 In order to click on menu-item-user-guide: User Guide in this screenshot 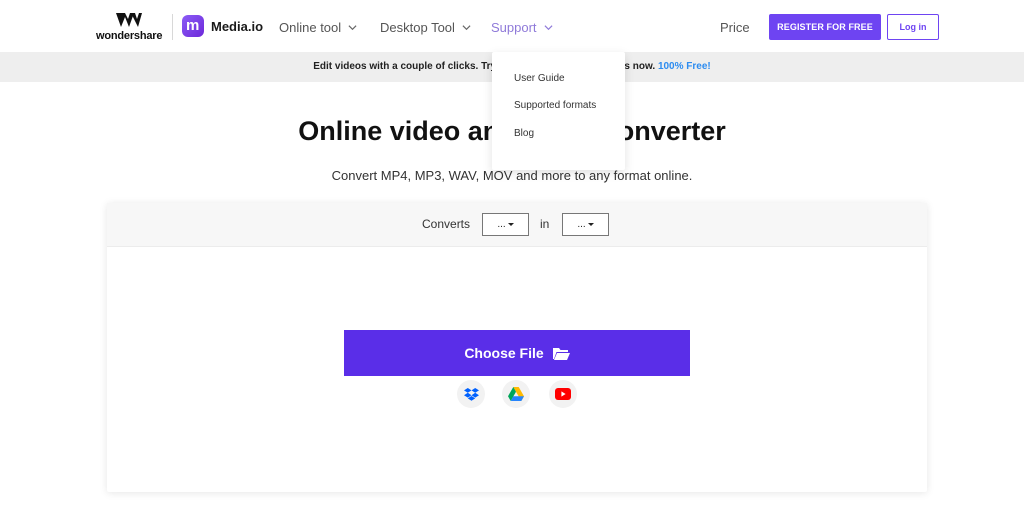, I will do `click(539, 78)`.